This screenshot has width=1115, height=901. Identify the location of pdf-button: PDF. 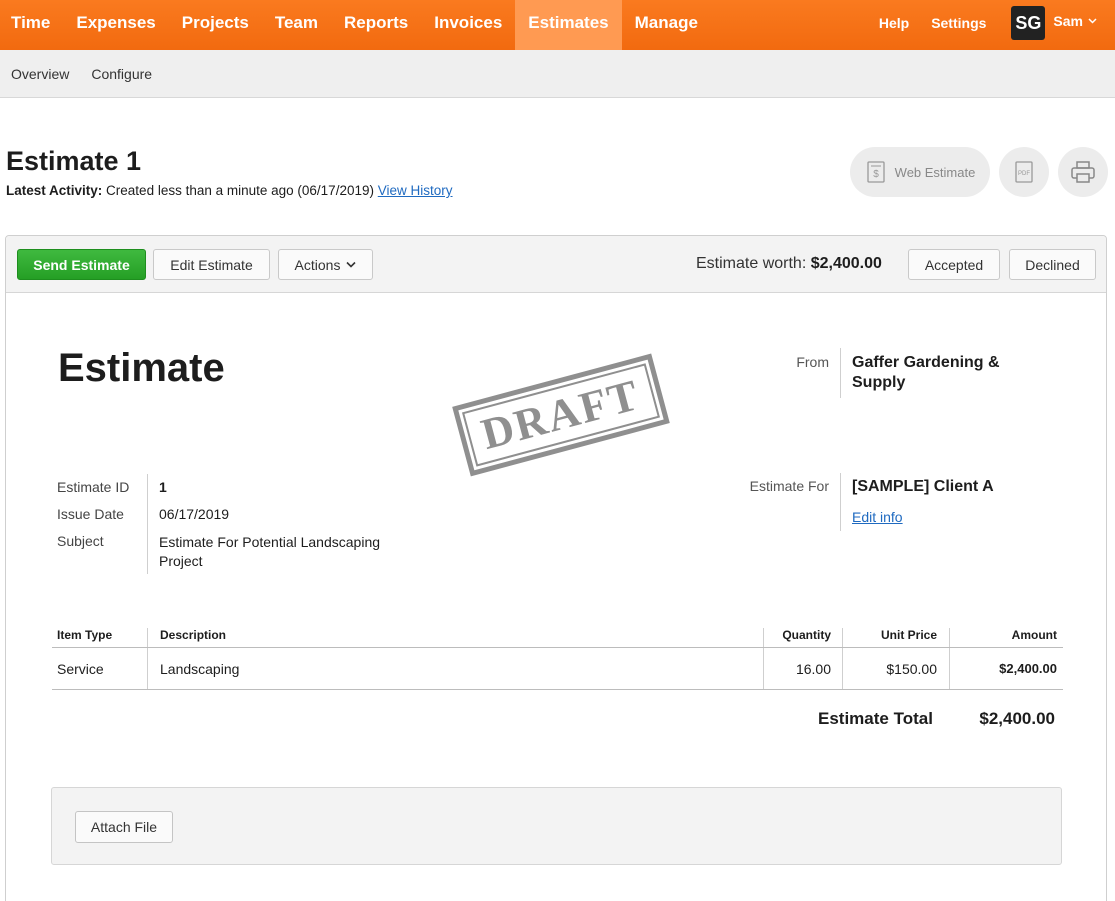
(1024, 172).